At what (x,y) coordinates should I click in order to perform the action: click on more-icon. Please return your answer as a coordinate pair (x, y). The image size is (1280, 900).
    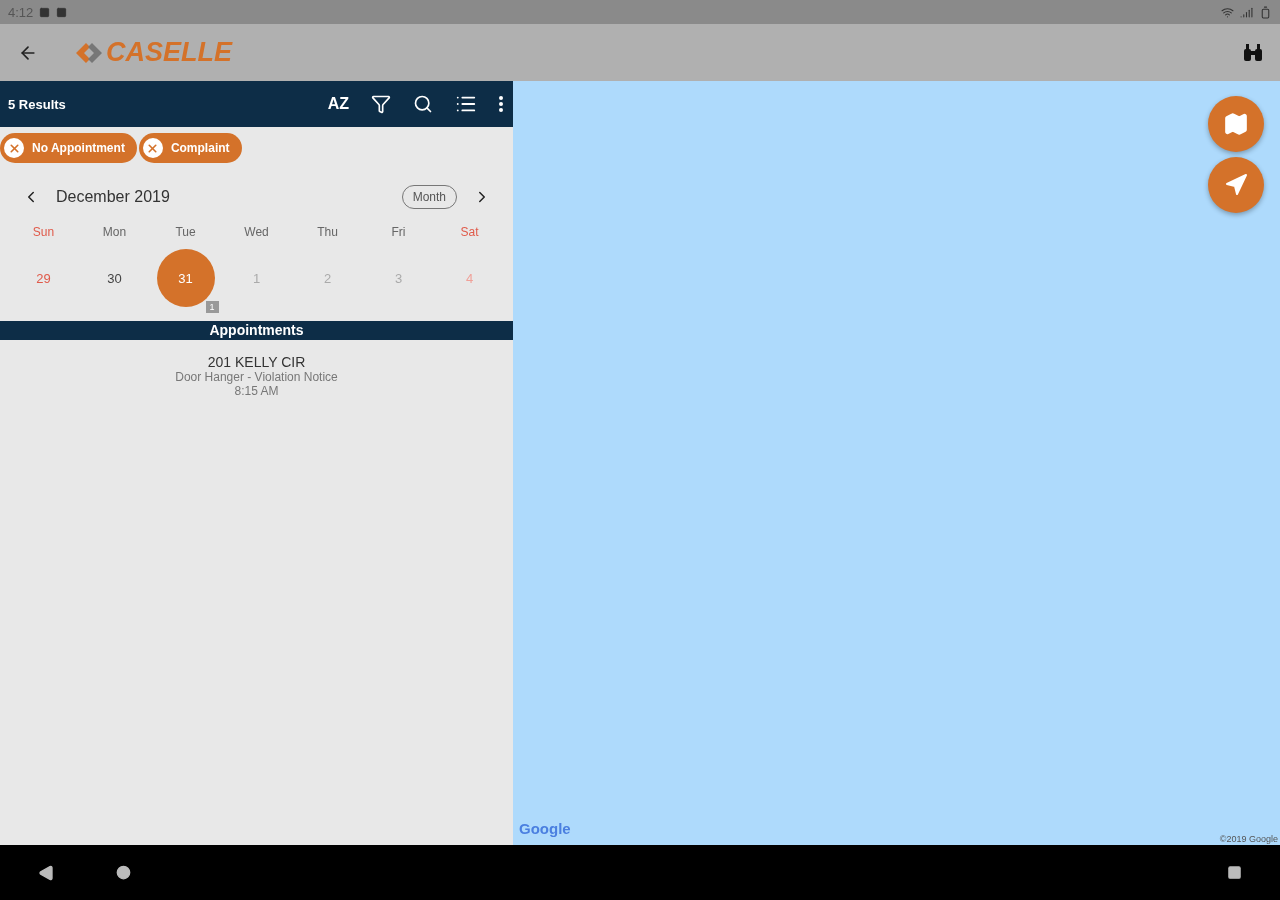
    Looking at the image, I should click on (501, 104).